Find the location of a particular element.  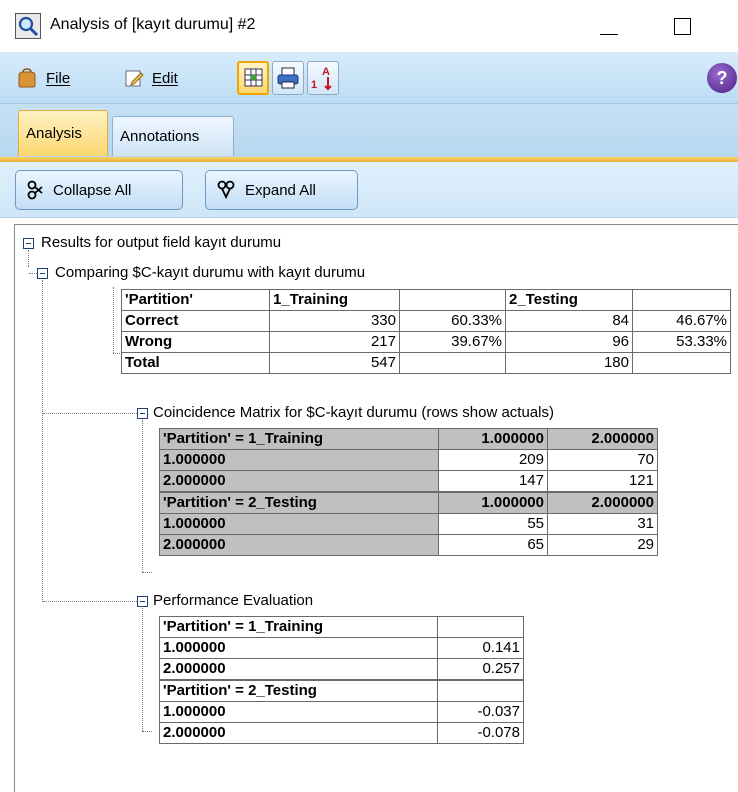

minimize-button is located at coordinates (609, 26).